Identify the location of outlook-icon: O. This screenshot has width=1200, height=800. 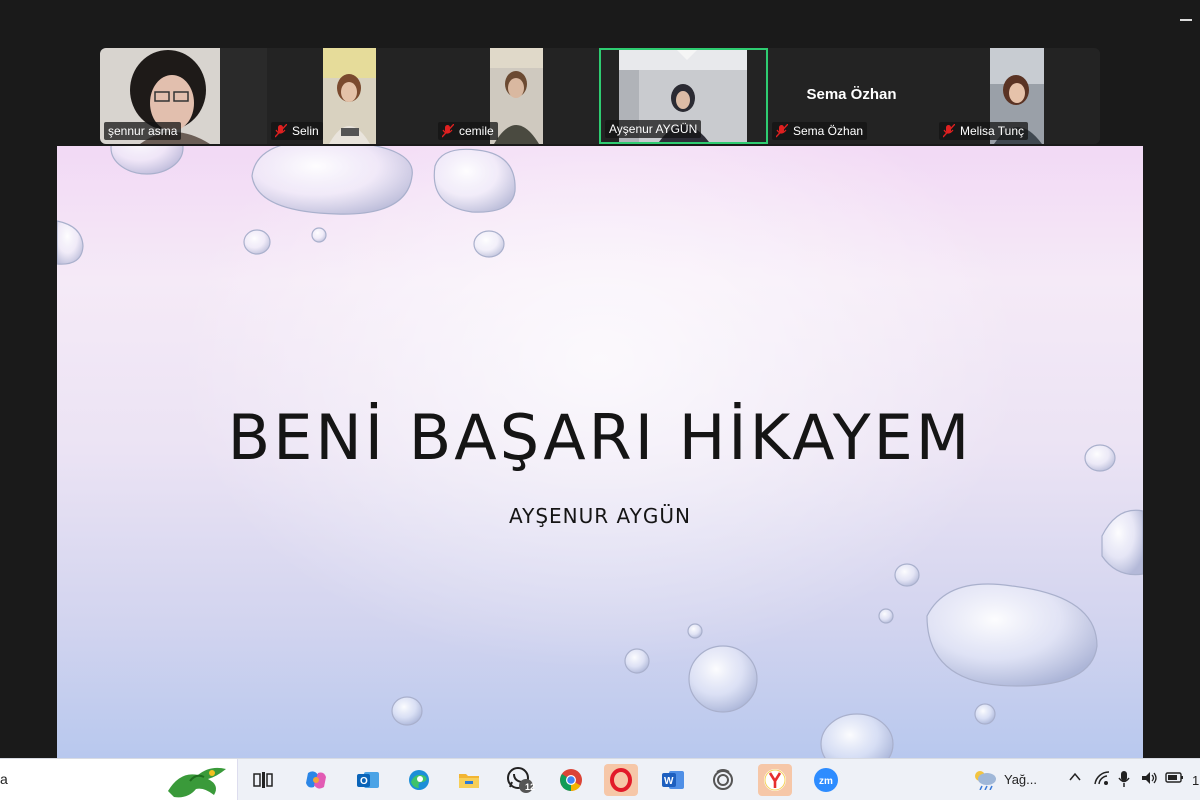
(368, 780).